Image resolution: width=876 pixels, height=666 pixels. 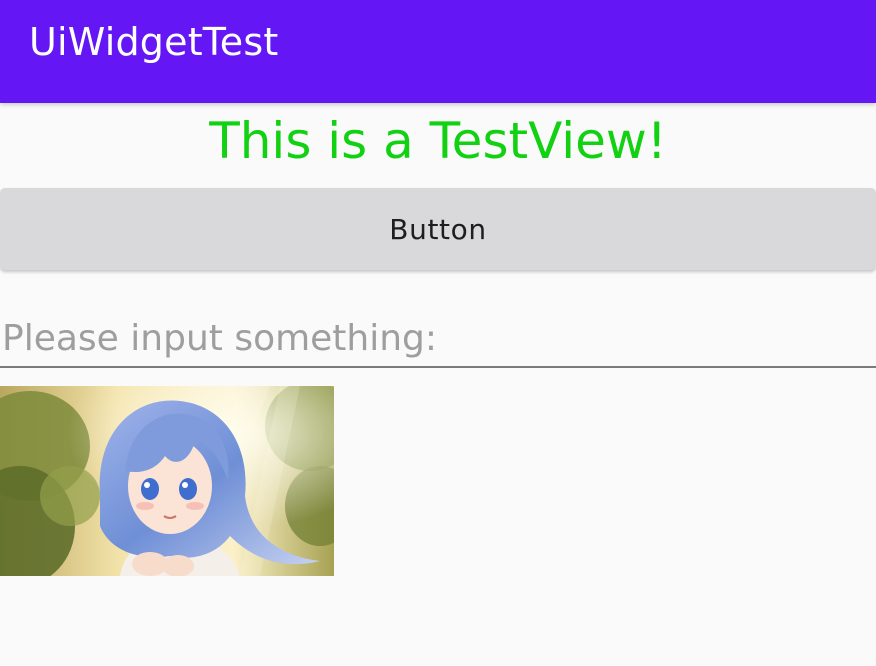 I want to click on button: Button, so click(x=438, y=229).